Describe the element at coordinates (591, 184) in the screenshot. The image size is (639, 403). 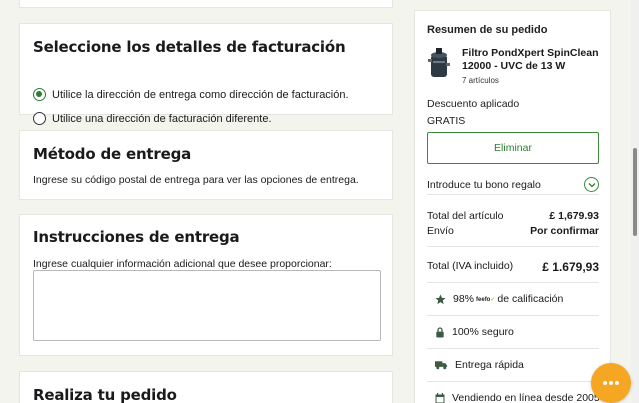
I see `chevron-down-icon` at that location.